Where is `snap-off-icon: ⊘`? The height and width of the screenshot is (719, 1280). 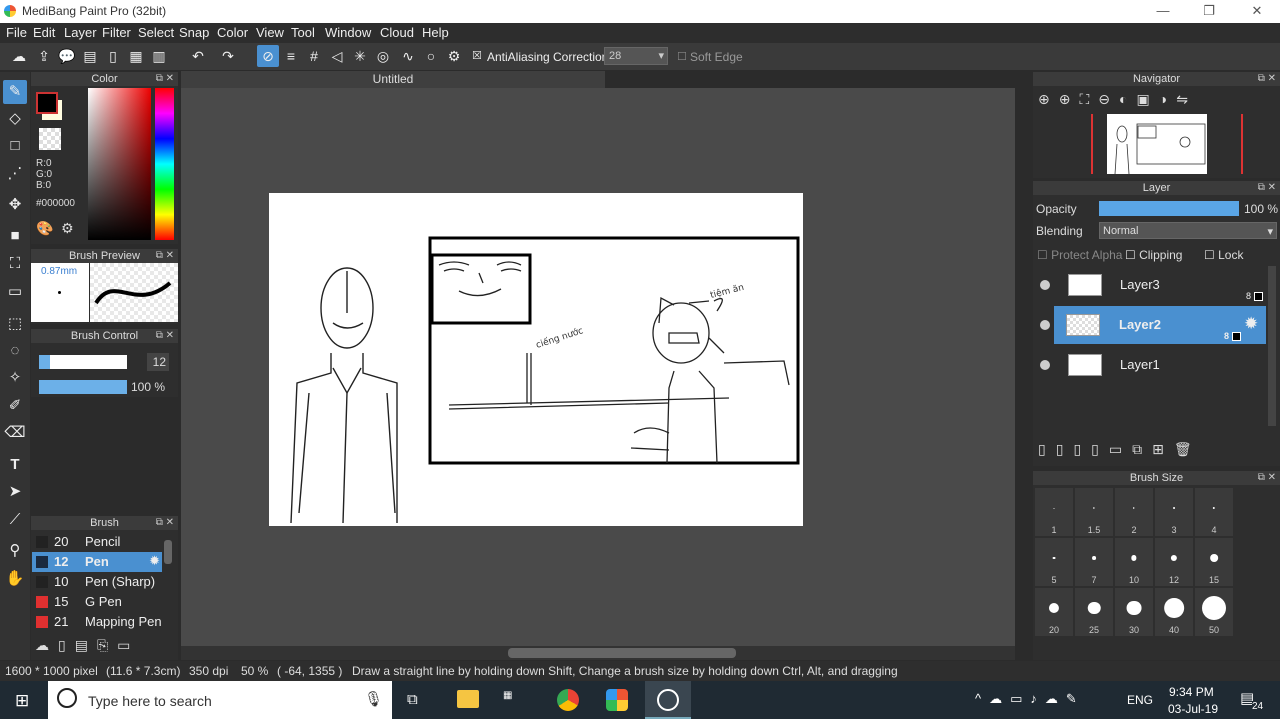
snap-off-icon: ⊘ is located at coordinates (268, 56).